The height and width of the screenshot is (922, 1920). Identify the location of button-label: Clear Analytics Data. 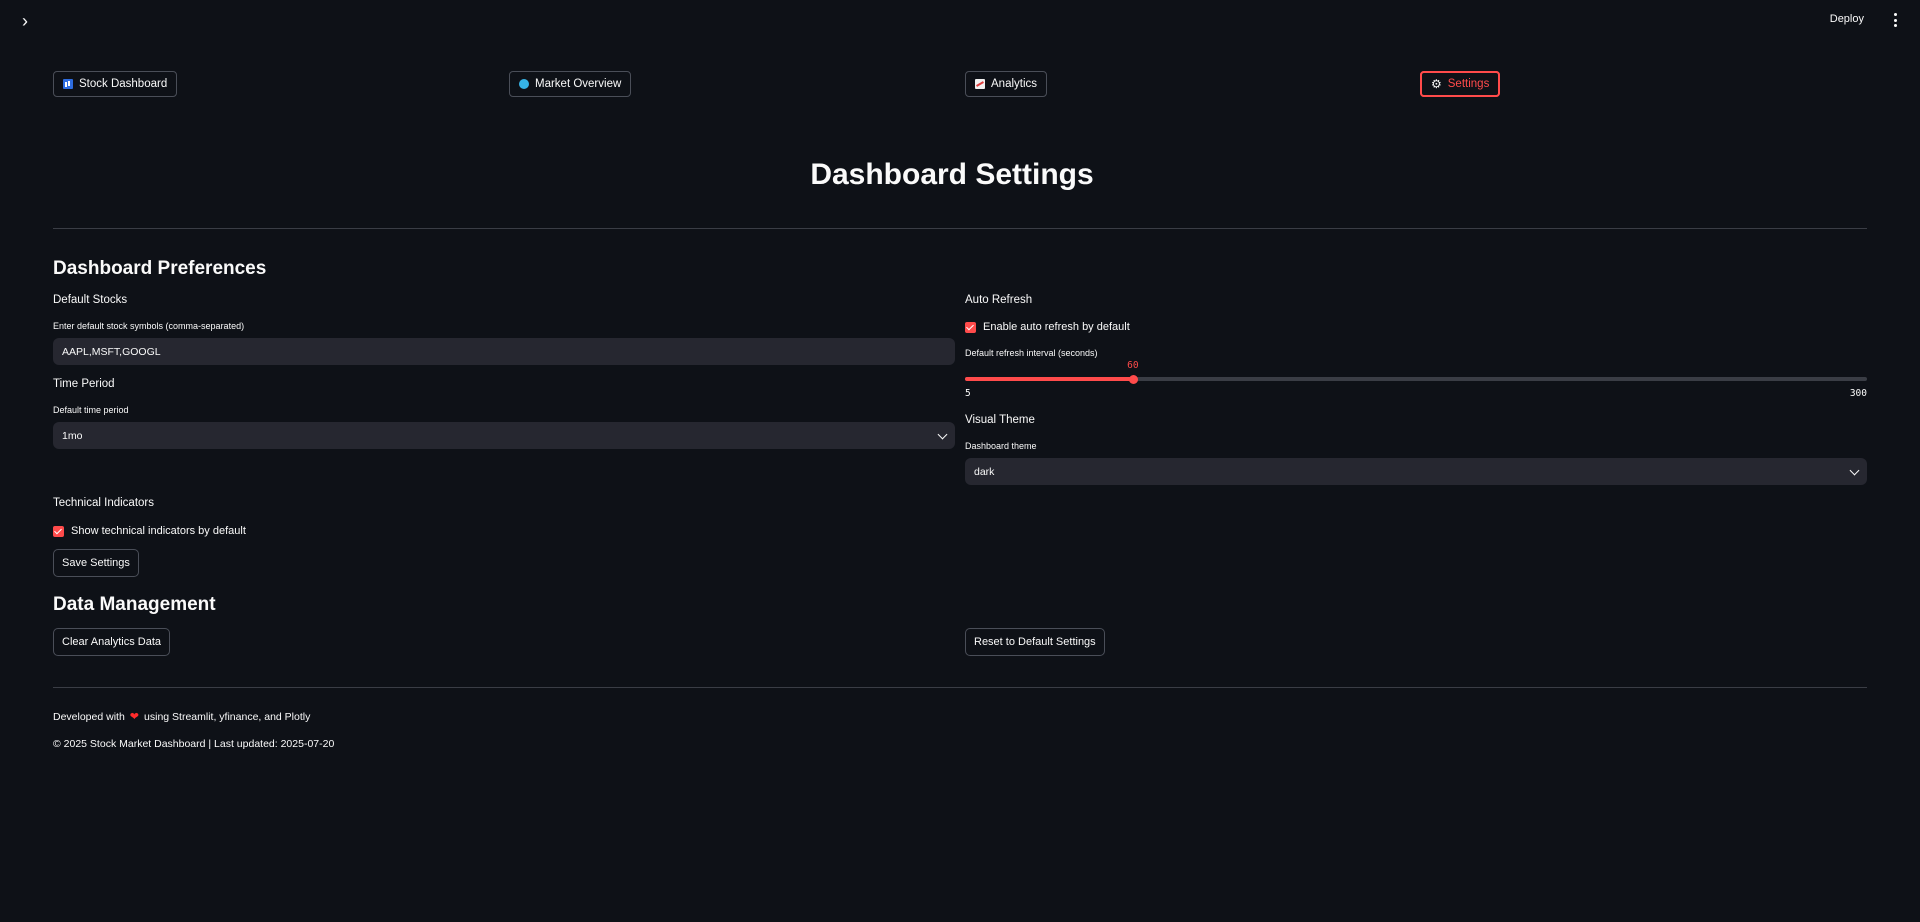
(112, 642).